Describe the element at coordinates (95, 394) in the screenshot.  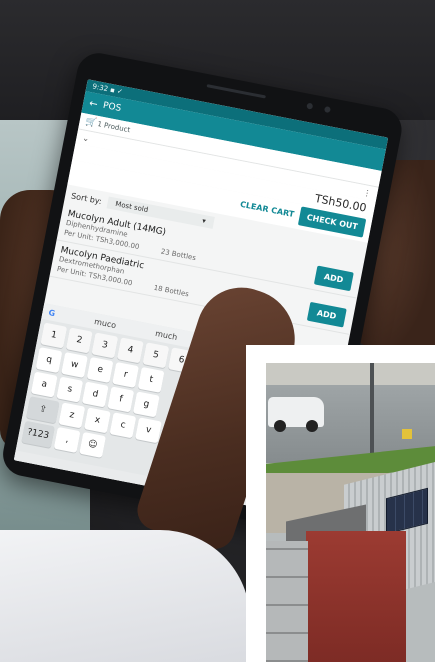
I see `key: d` at that location.